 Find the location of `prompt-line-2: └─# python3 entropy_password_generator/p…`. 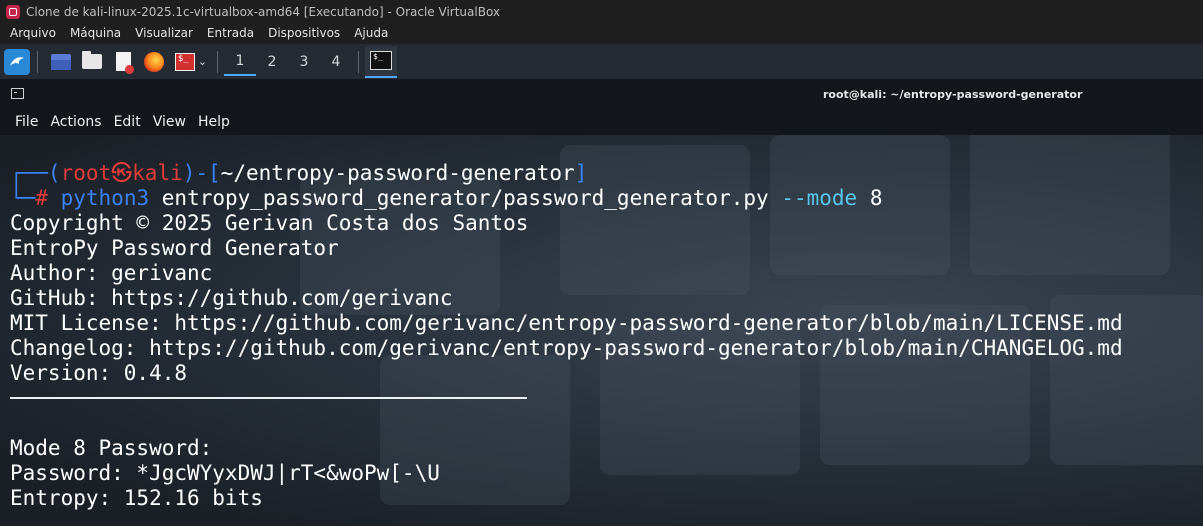

prompt-line-2: └─# python3 entropy_password_generator/p… is located at coordinates (446, 198).